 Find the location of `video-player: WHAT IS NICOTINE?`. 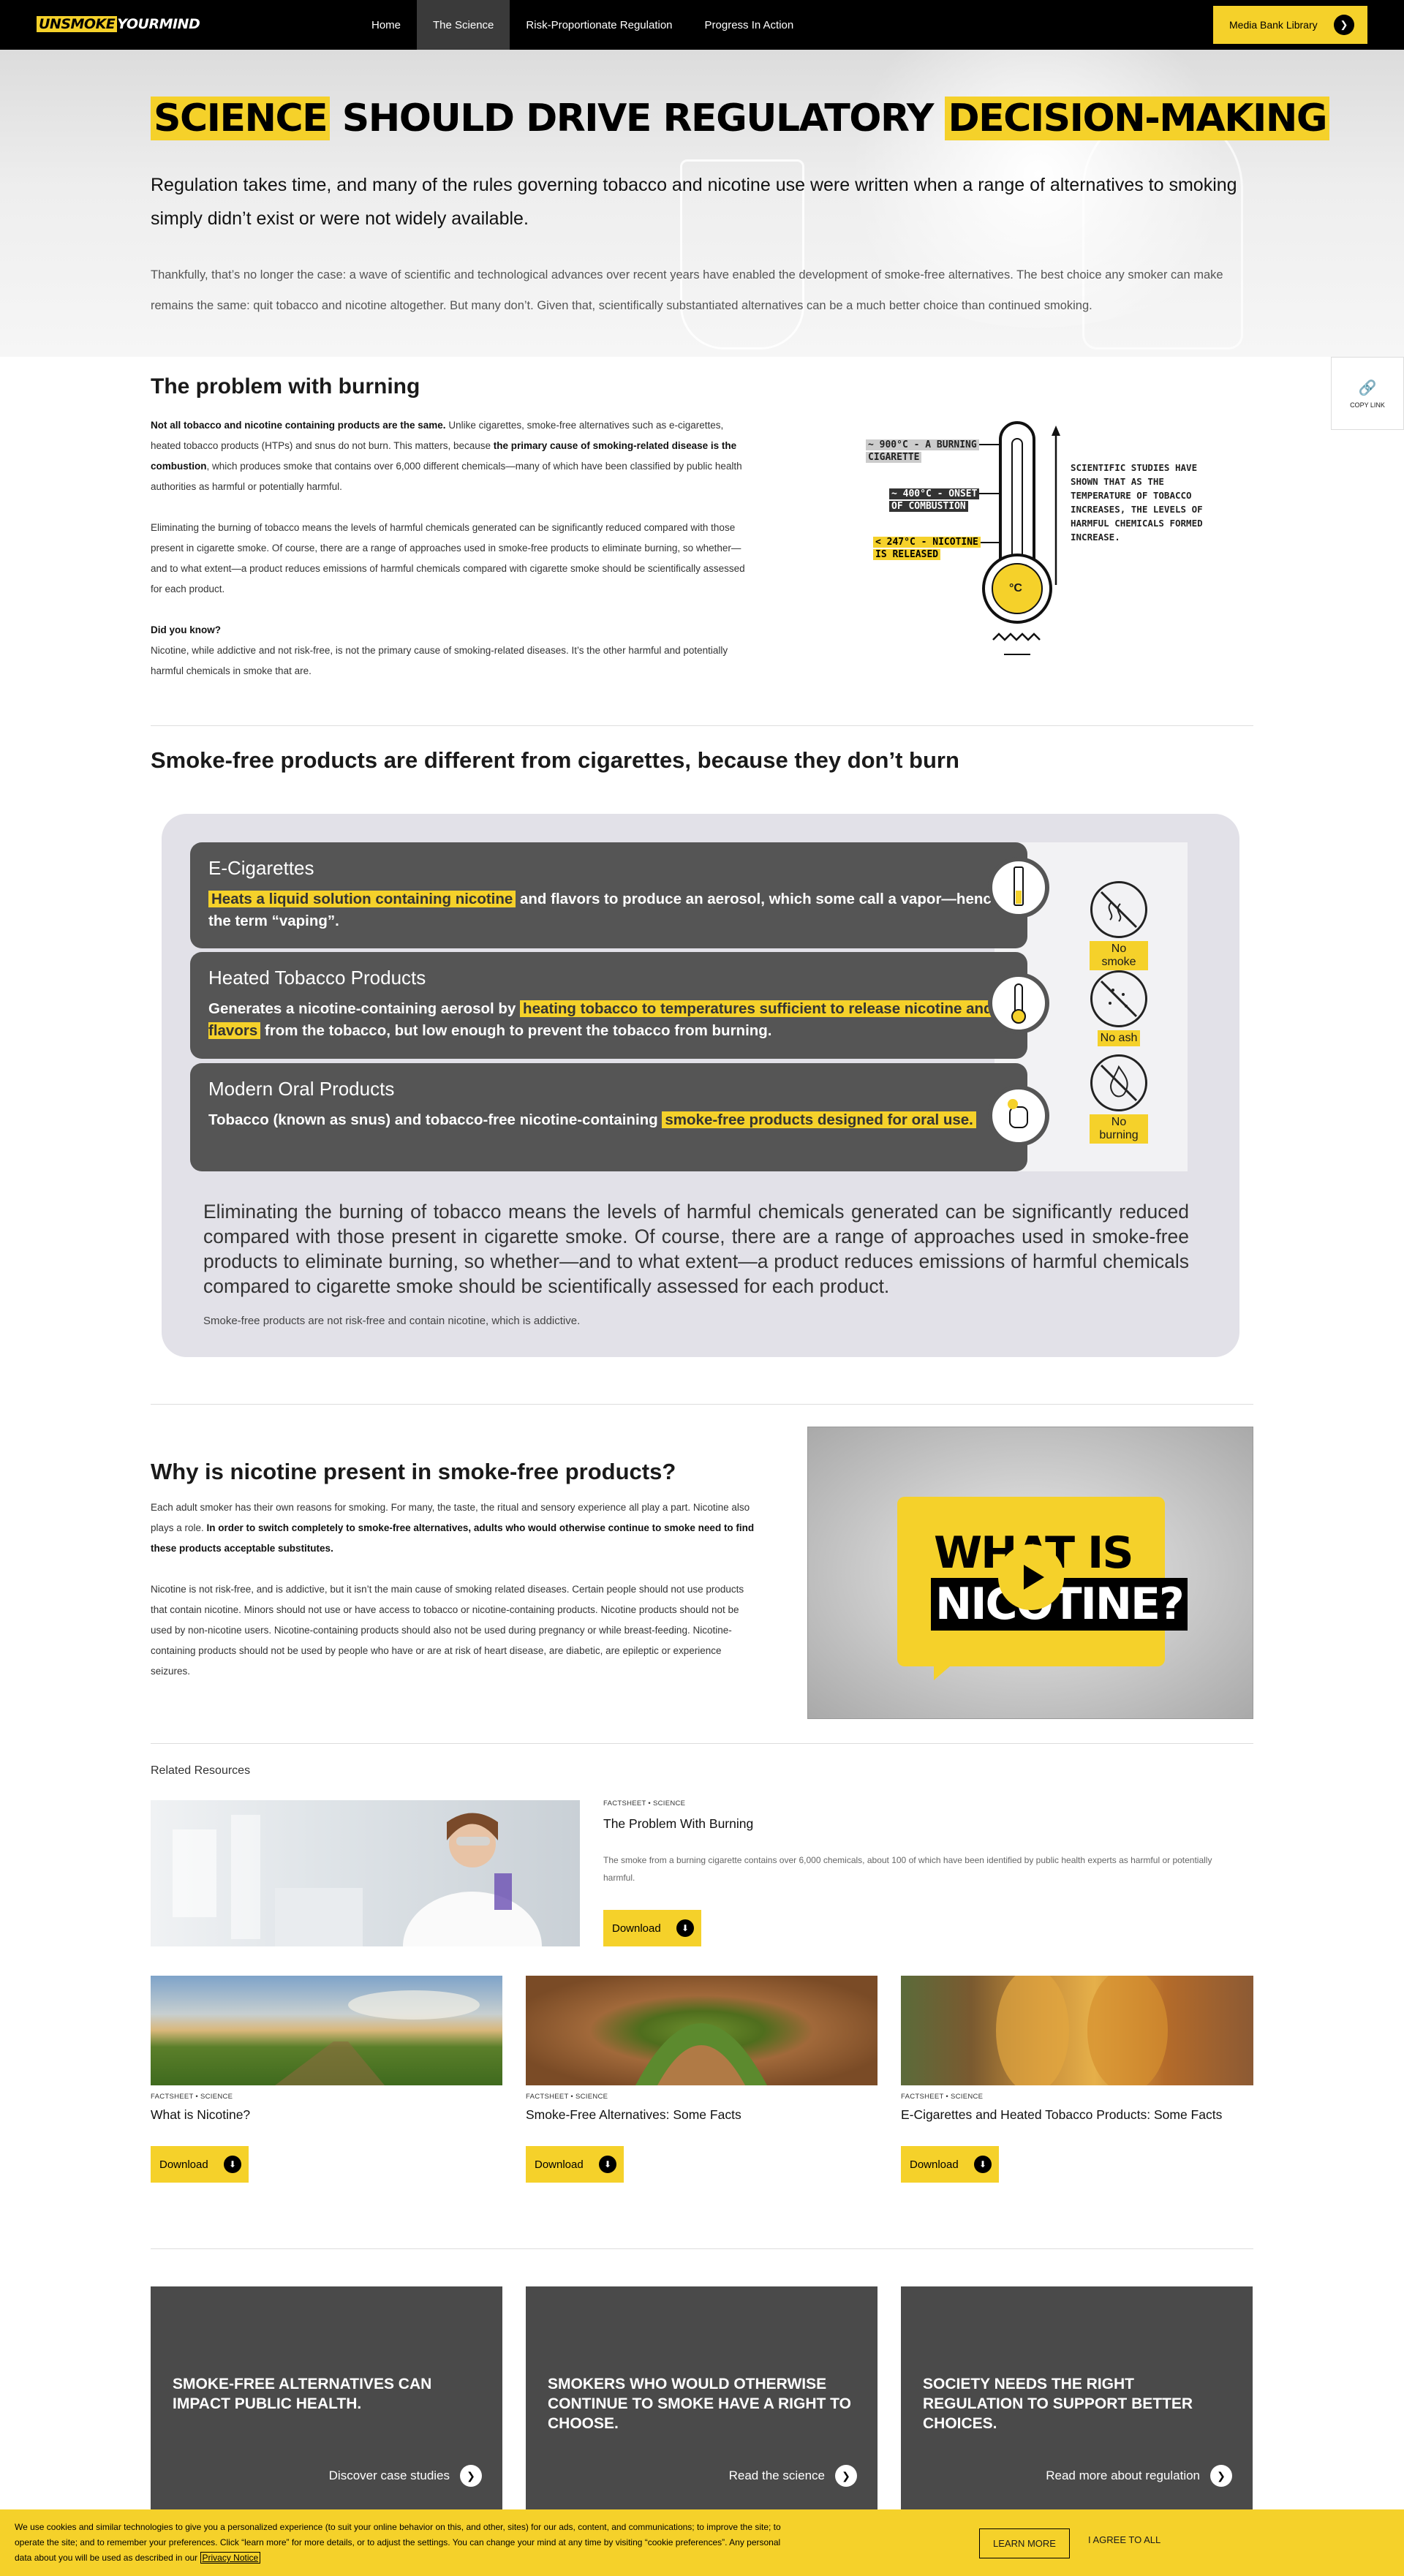

video-player: WHAT IS NICOTINE? is located at coordinates (1030, 1573).